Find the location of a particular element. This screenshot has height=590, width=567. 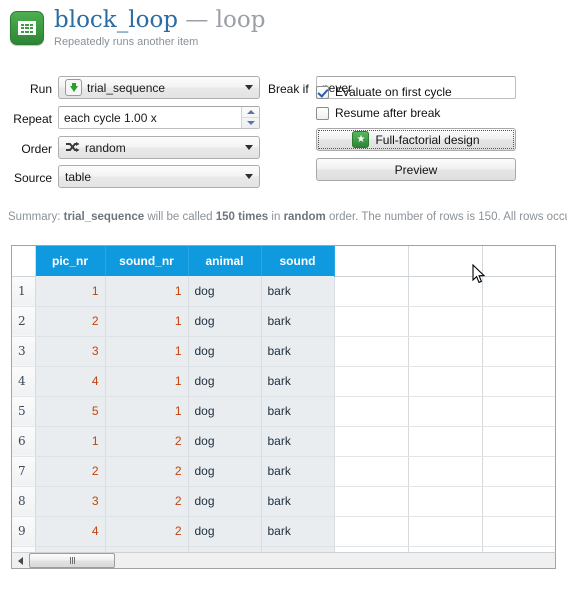

table-row: 7 2 2 dog bark is located at coordinates (283, 471).